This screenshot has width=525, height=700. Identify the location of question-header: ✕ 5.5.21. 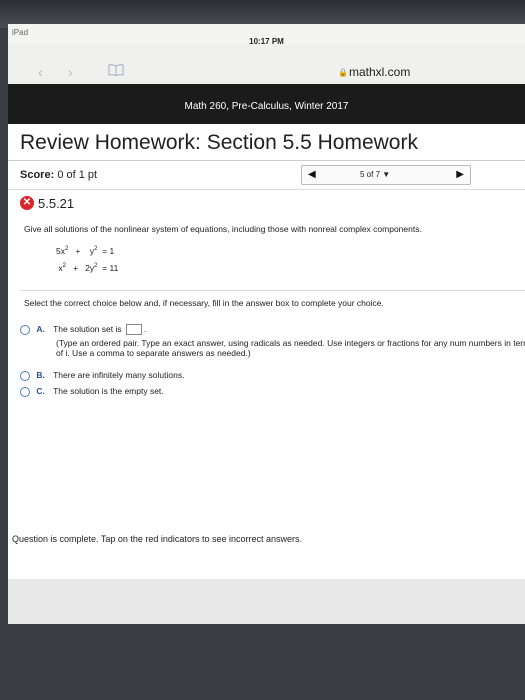
(266, 203).